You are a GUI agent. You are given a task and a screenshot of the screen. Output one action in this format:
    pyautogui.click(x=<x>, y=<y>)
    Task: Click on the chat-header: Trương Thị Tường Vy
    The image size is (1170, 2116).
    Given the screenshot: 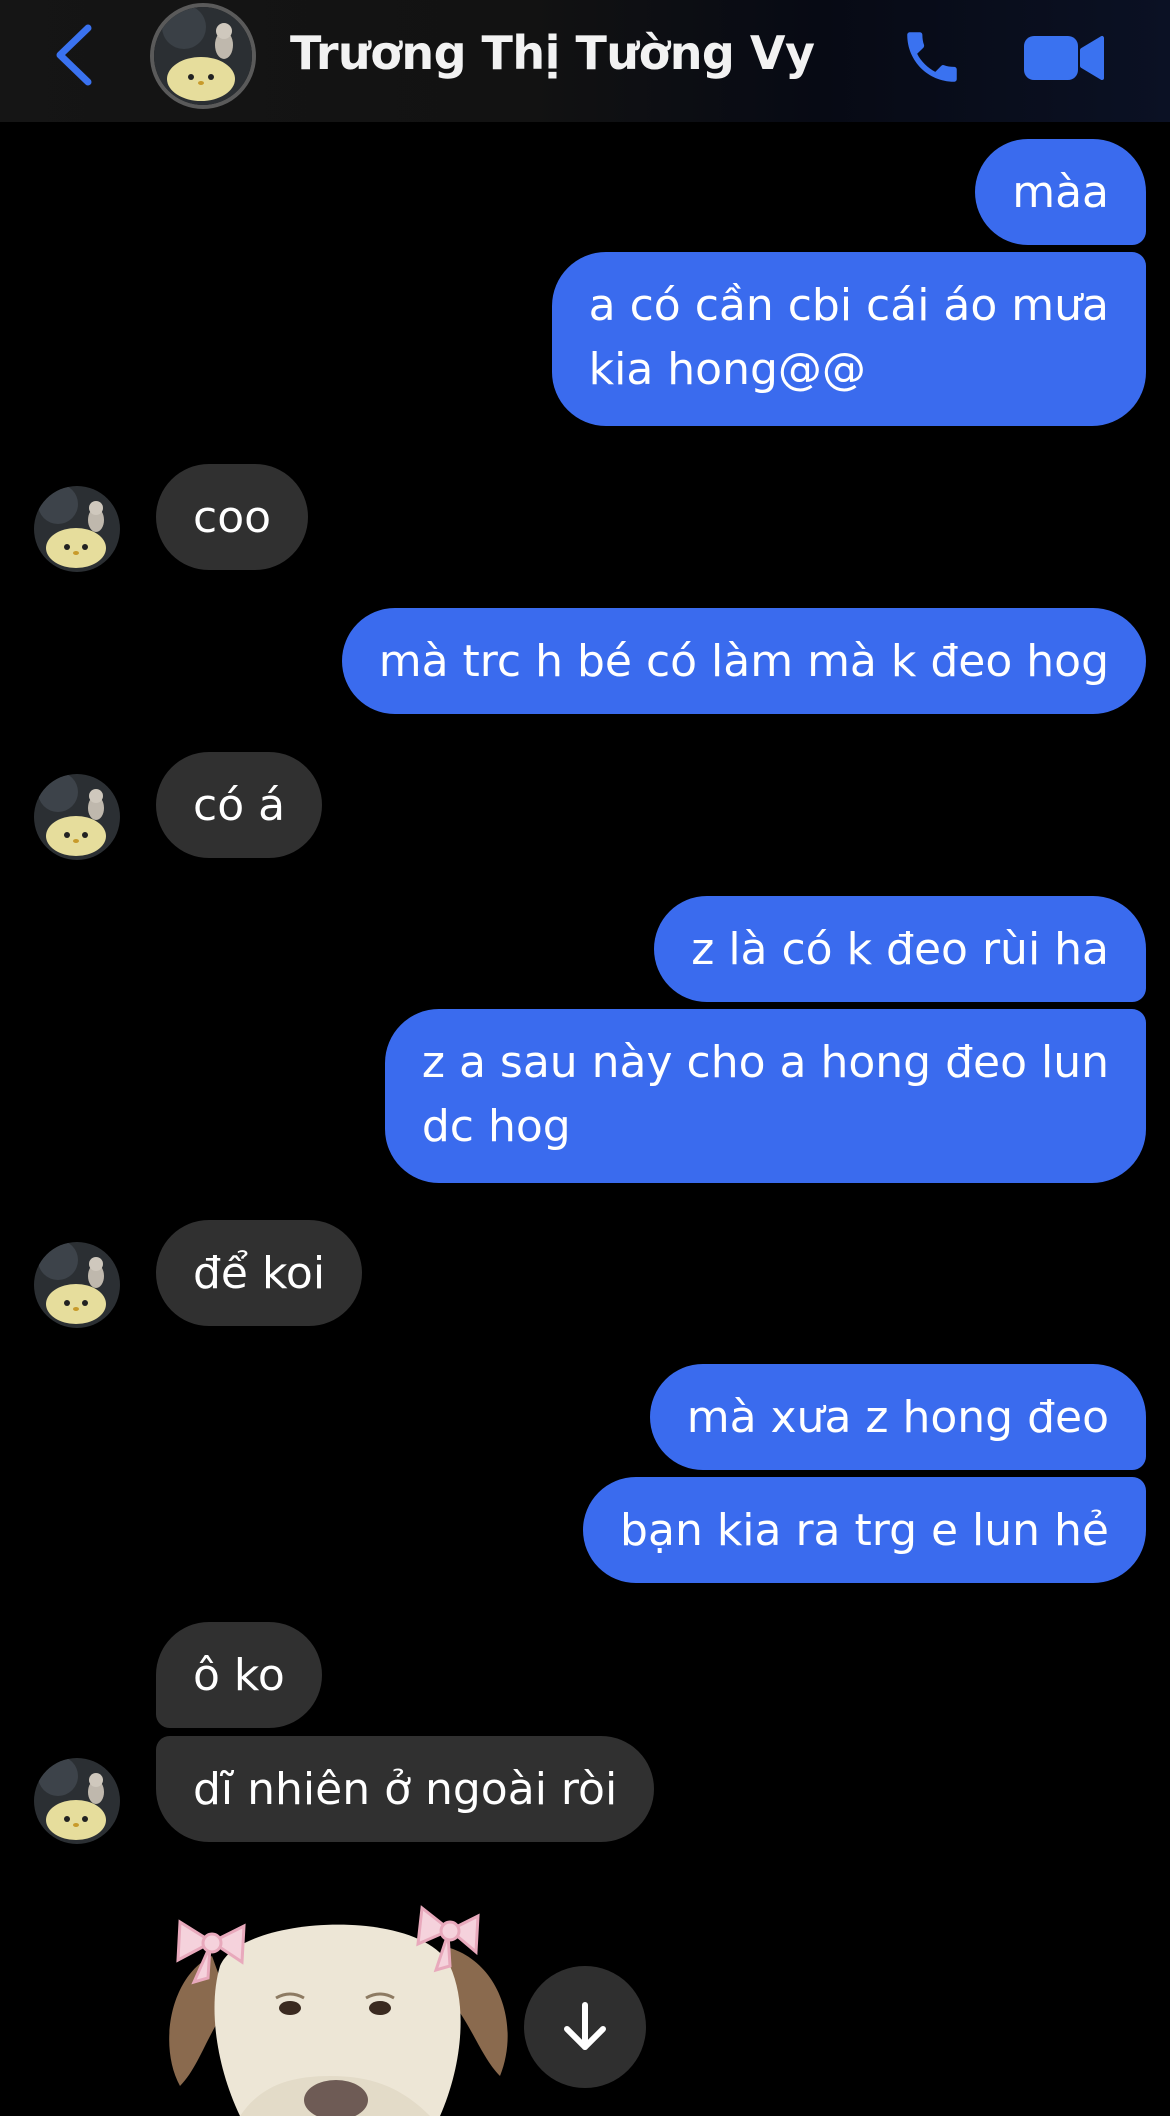 What is the action you would take?
    pyautogui.click(x=585, y=61)
    